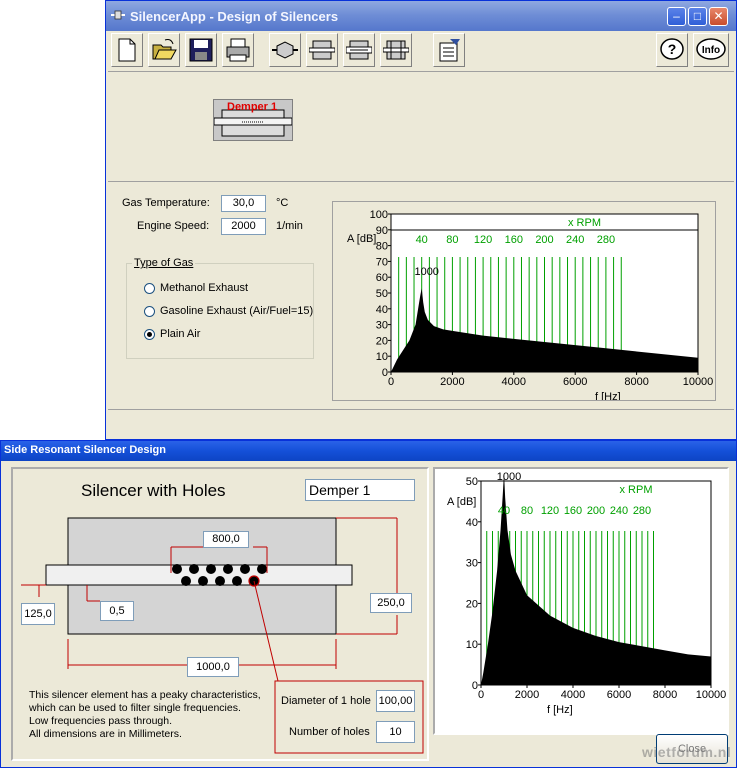  I want to click on save-disk-icon, so click(201, 50).